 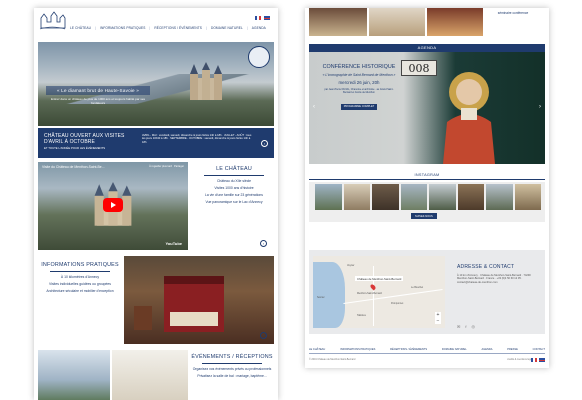 I want to click on footer-language-switcher, so click(x=538, y=360).